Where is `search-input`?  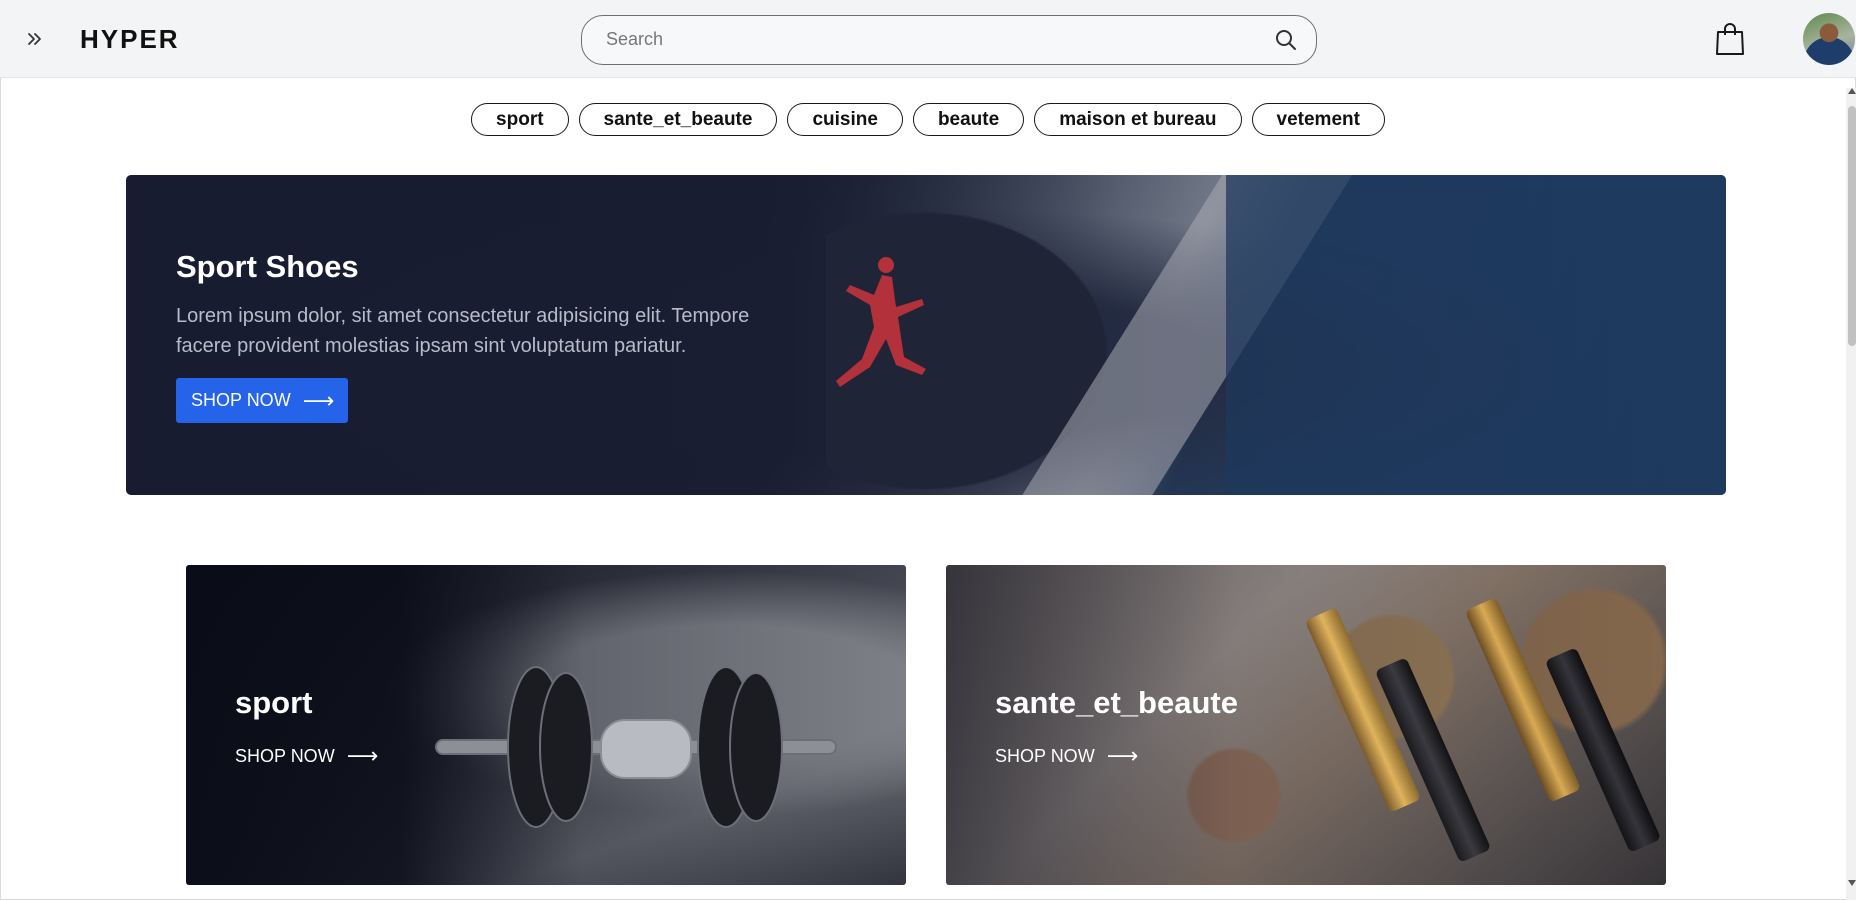
search-input is located at coordinates (926, 39).